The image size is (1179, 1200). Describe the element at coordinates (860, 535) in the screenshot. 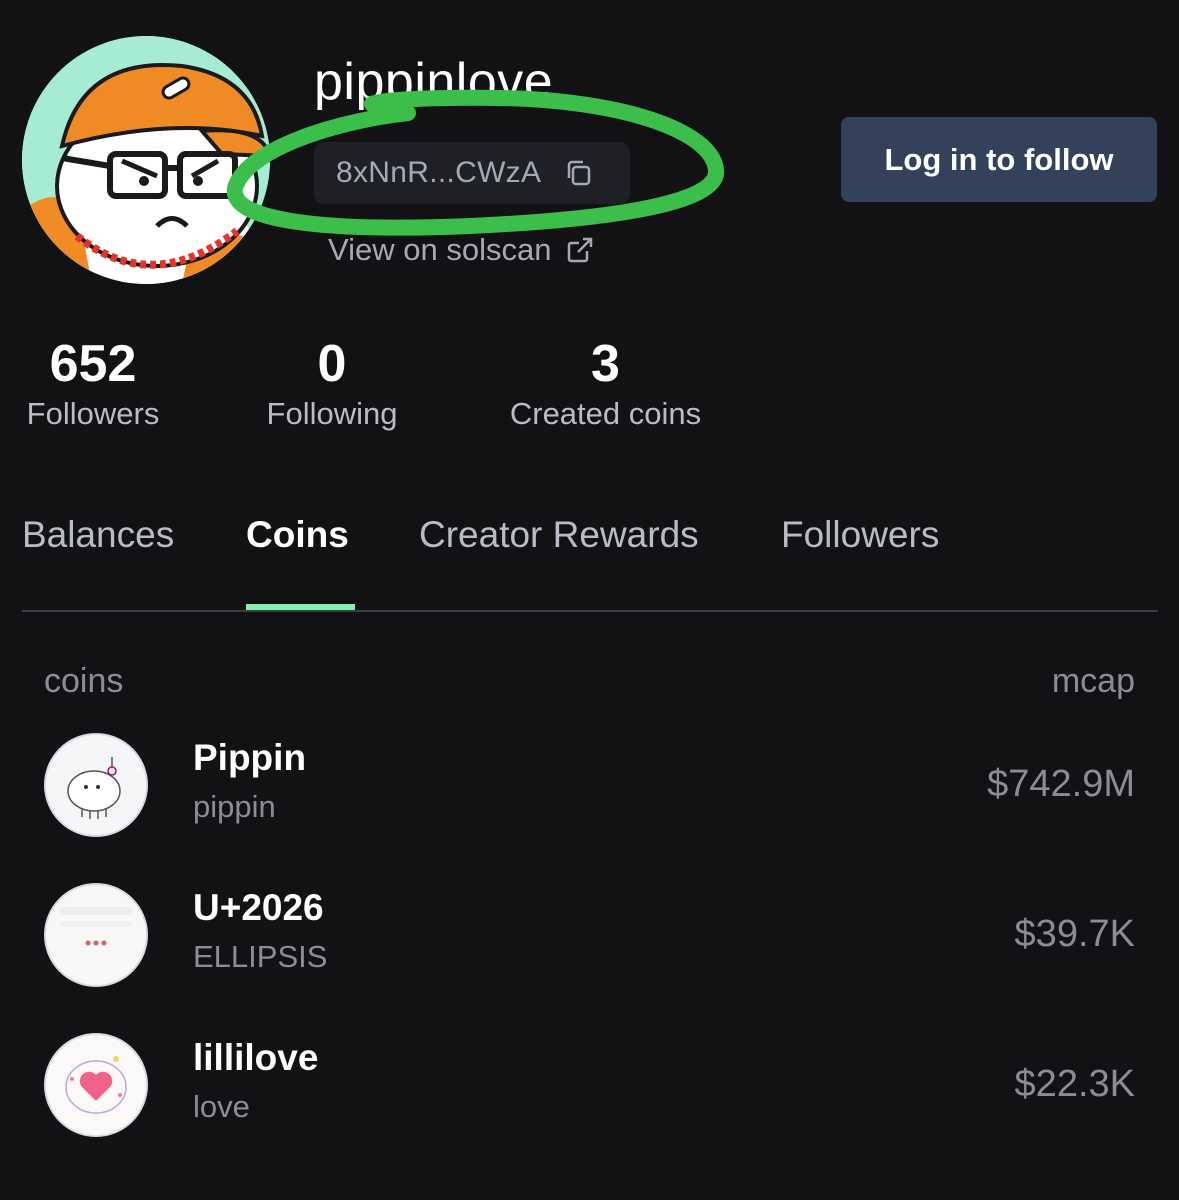

I see `tab-followers: Followers` at that location.